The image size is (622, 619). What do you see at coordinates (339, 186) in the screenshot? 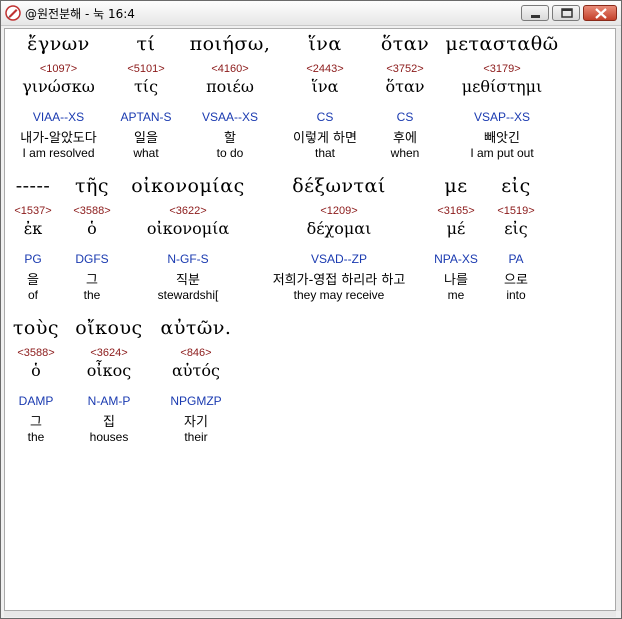
I see `greek-word: δέξωνταί` at bounding box center [339, 186].